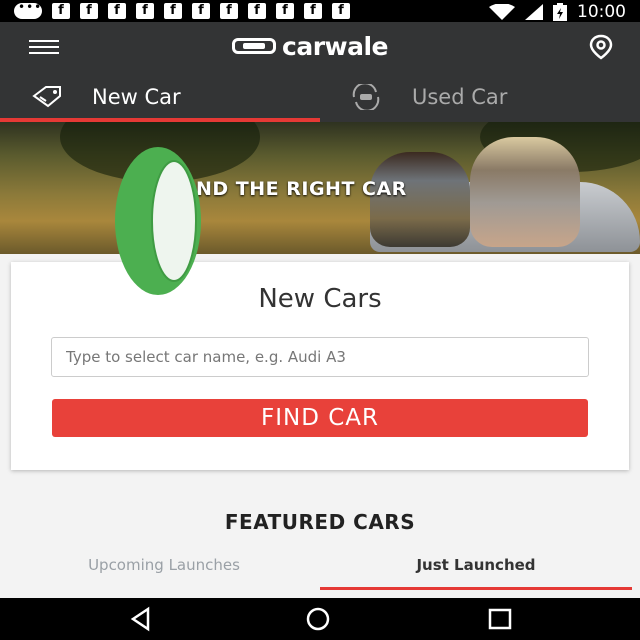  I want to click on tab-used-car: Used Car, so click(480, 97).